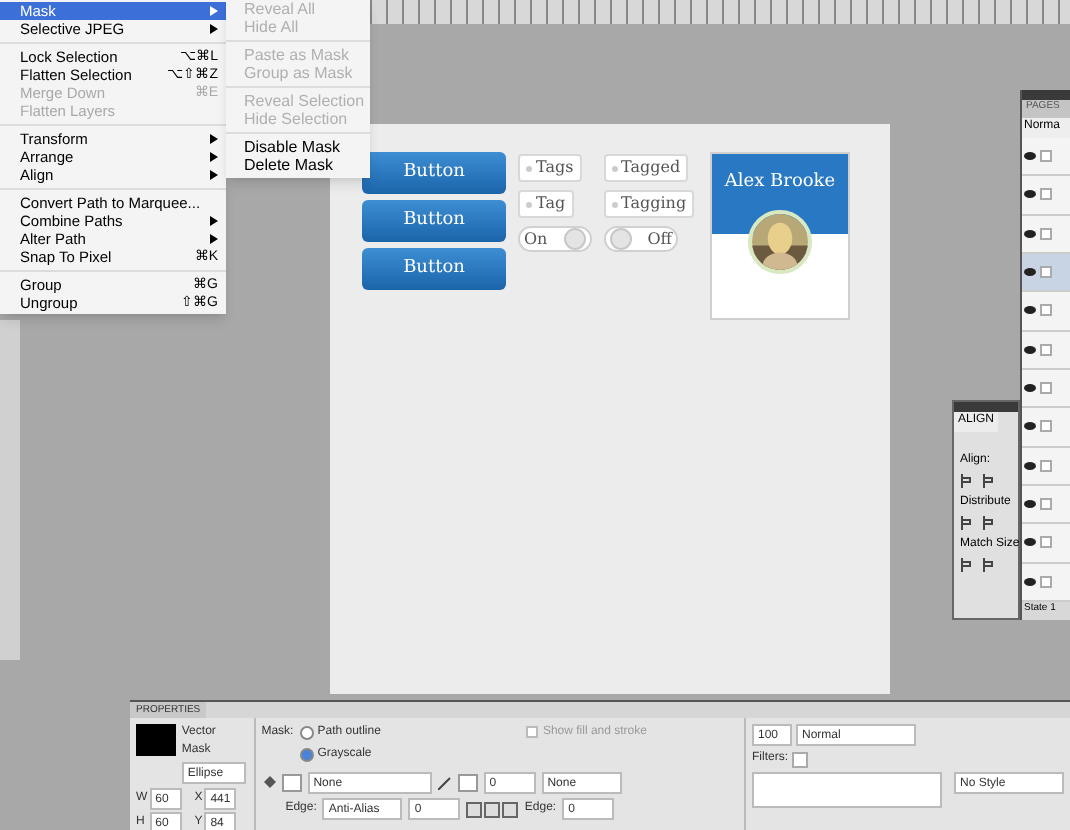 This screenshot has height=830, width=1070. I want to click on mask-thumbnail, so click(156, 740).